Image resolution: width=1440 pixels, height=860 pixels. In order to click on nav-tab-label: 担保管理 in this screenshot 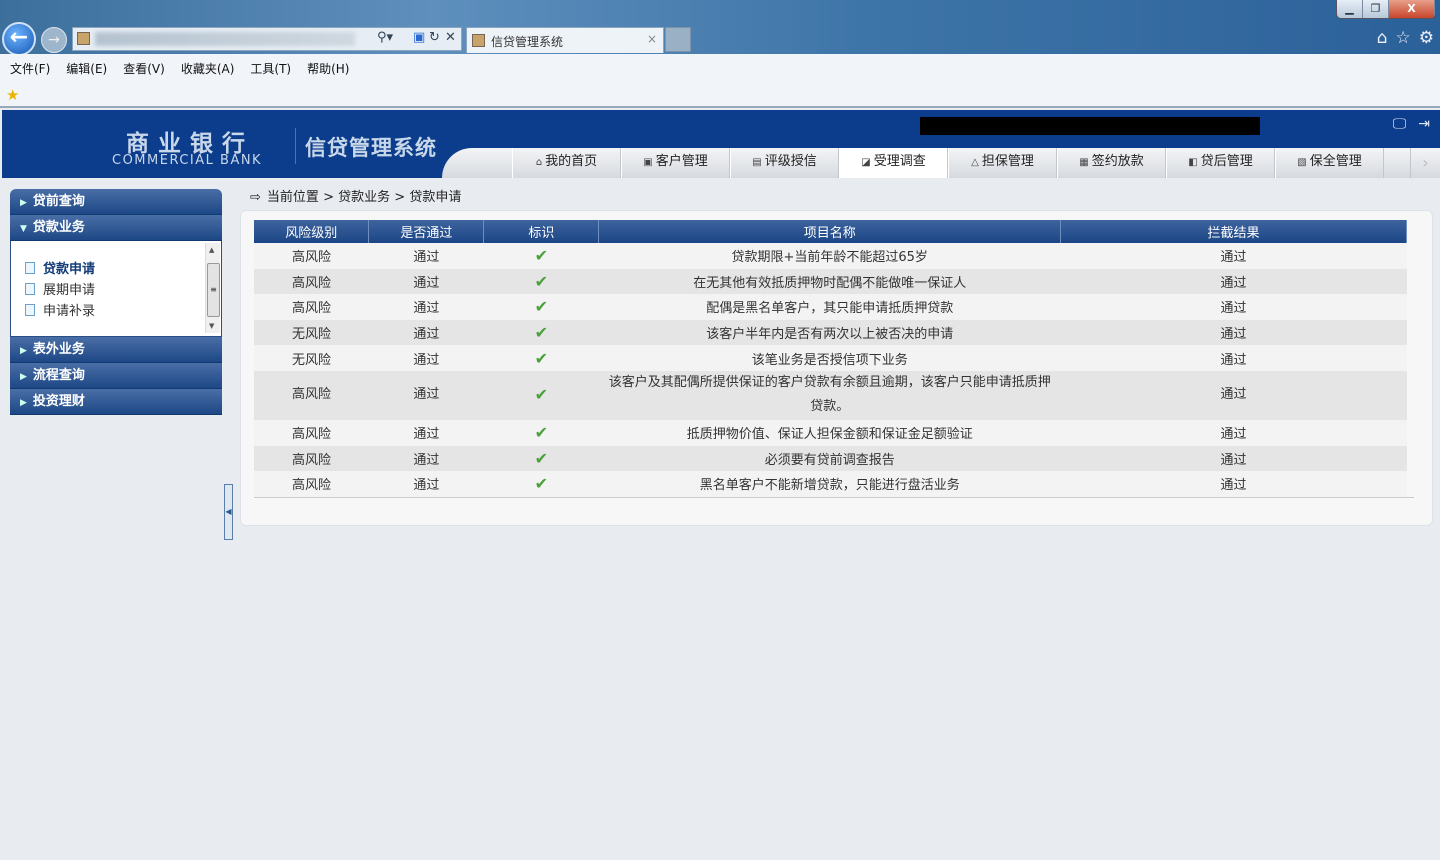, I will do `click(1007, 161)`.